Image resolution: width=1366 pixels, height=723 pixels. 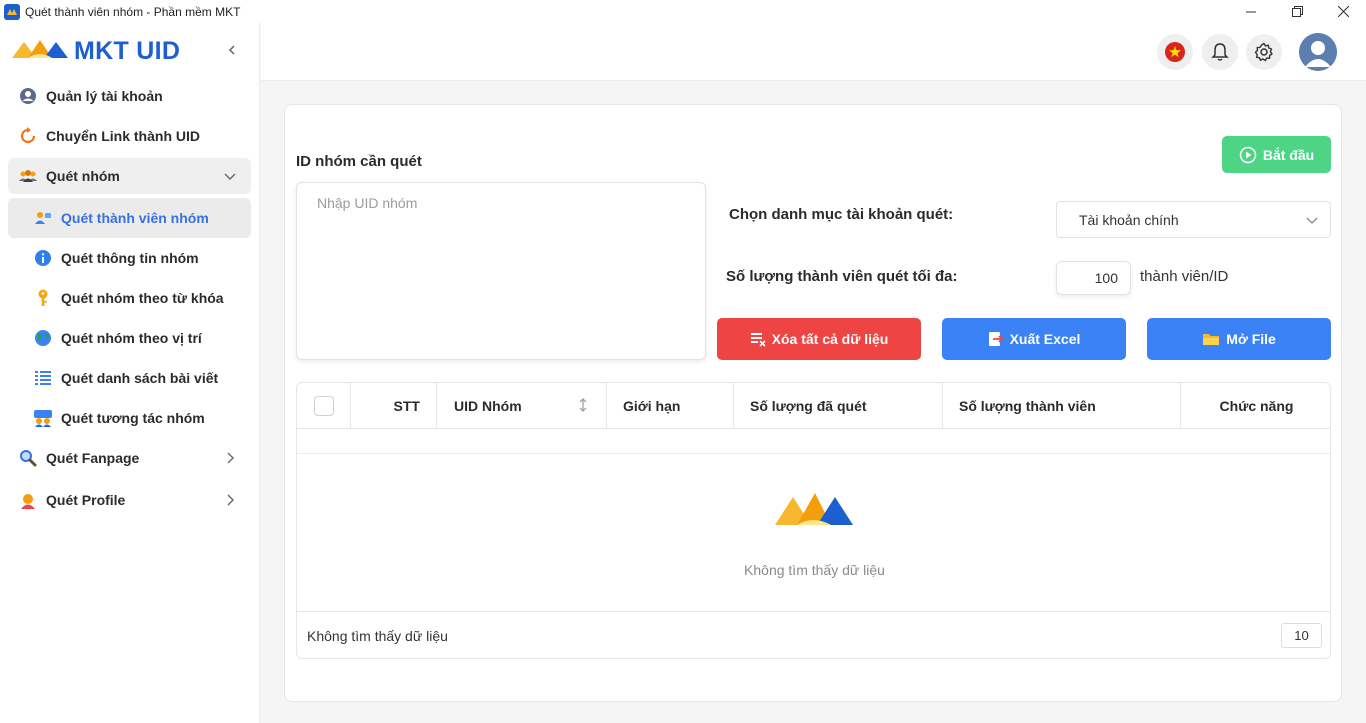 I want to click on sidebar-subitem-scan-group-interaction: Quét tương tác nhóm, so click(x=129, y=418).